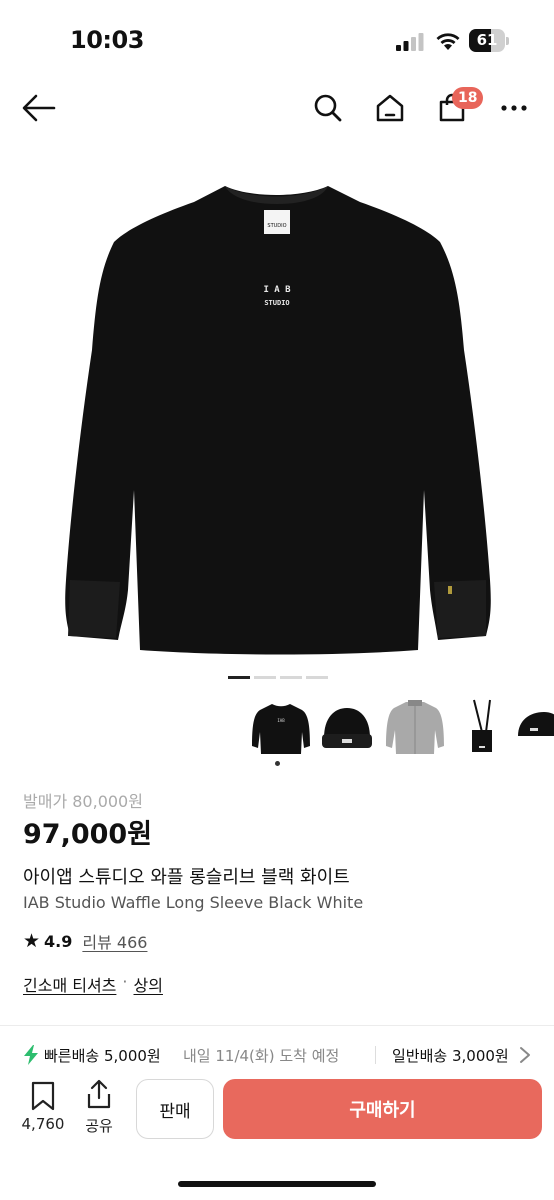  Describe the element at coordinates (175, 1109) in the screenshot. I see `sell-button: 판매` at that location.